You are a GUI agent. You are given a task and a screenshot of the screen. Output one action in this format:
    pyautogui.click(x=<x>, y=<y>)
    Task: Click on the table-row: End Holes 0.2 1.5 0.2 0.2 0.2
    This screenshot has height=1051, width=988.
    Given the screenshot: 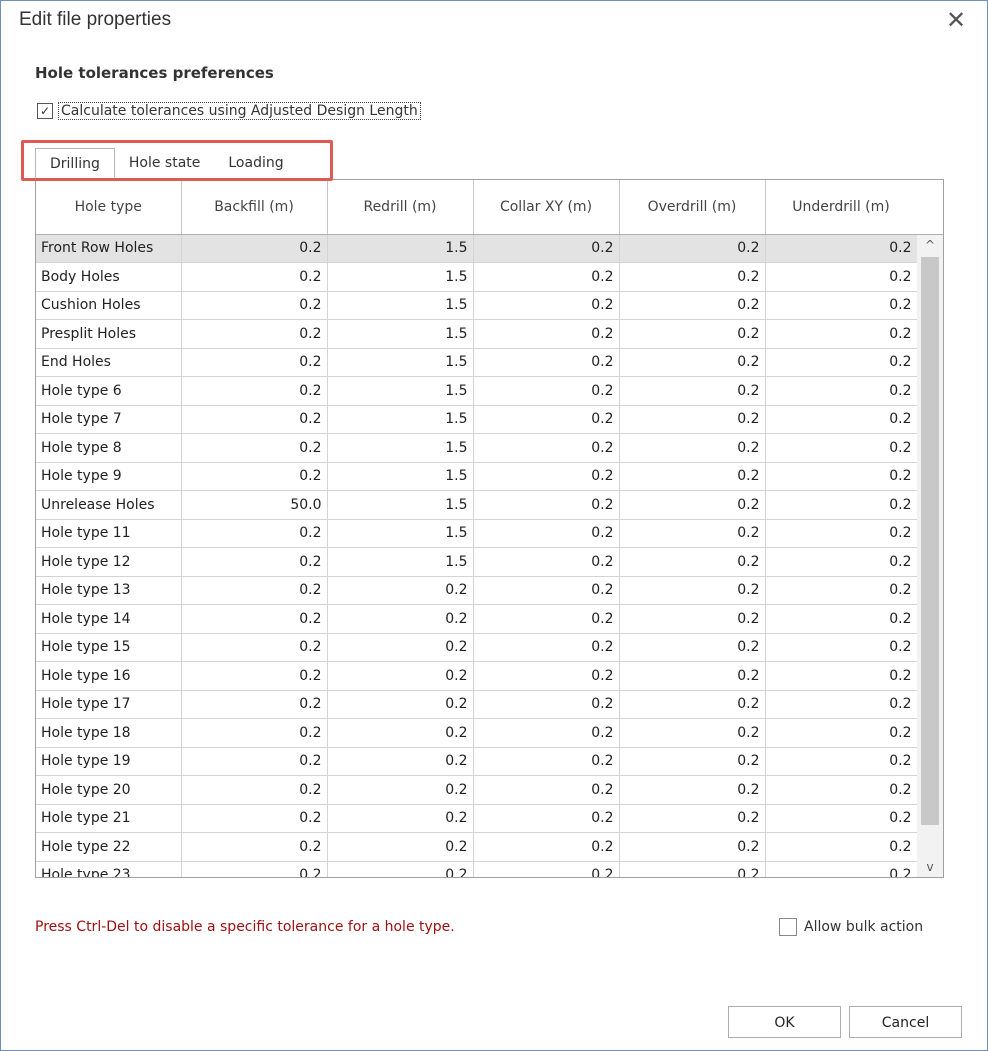 What is the action you would take?
    pyautogui.click(x=477, y=362)
    